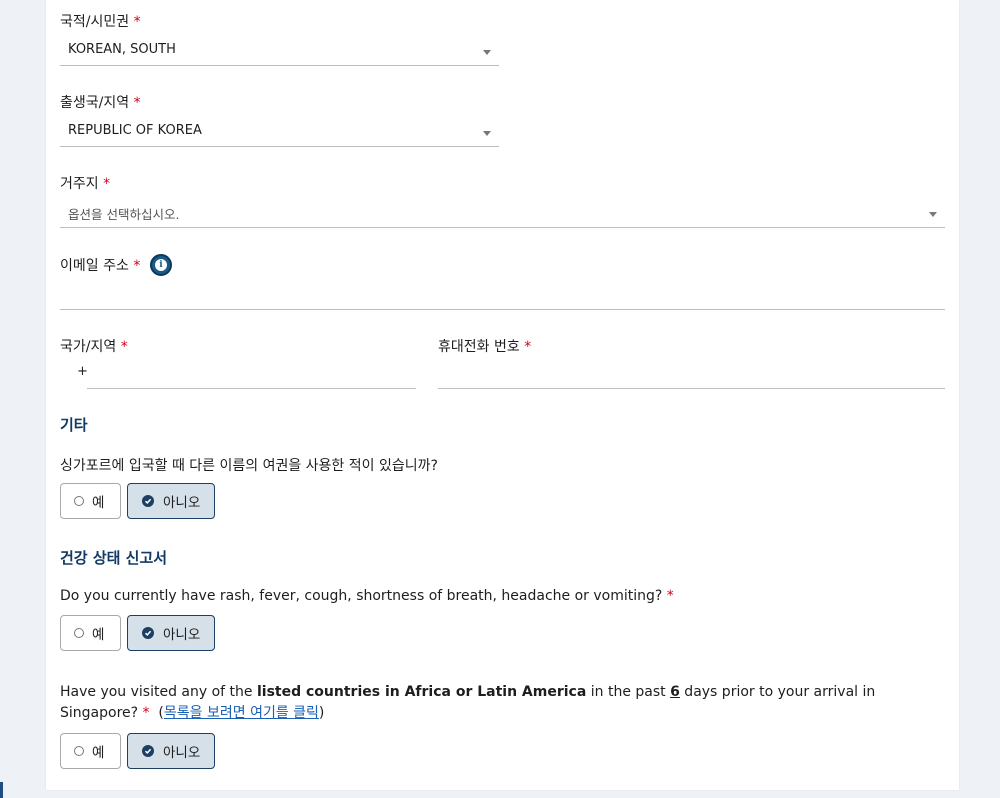  Describe the element at coordinates (90, 633) in the screenshot. I see `health-q1-yes-button: 예` at that location.